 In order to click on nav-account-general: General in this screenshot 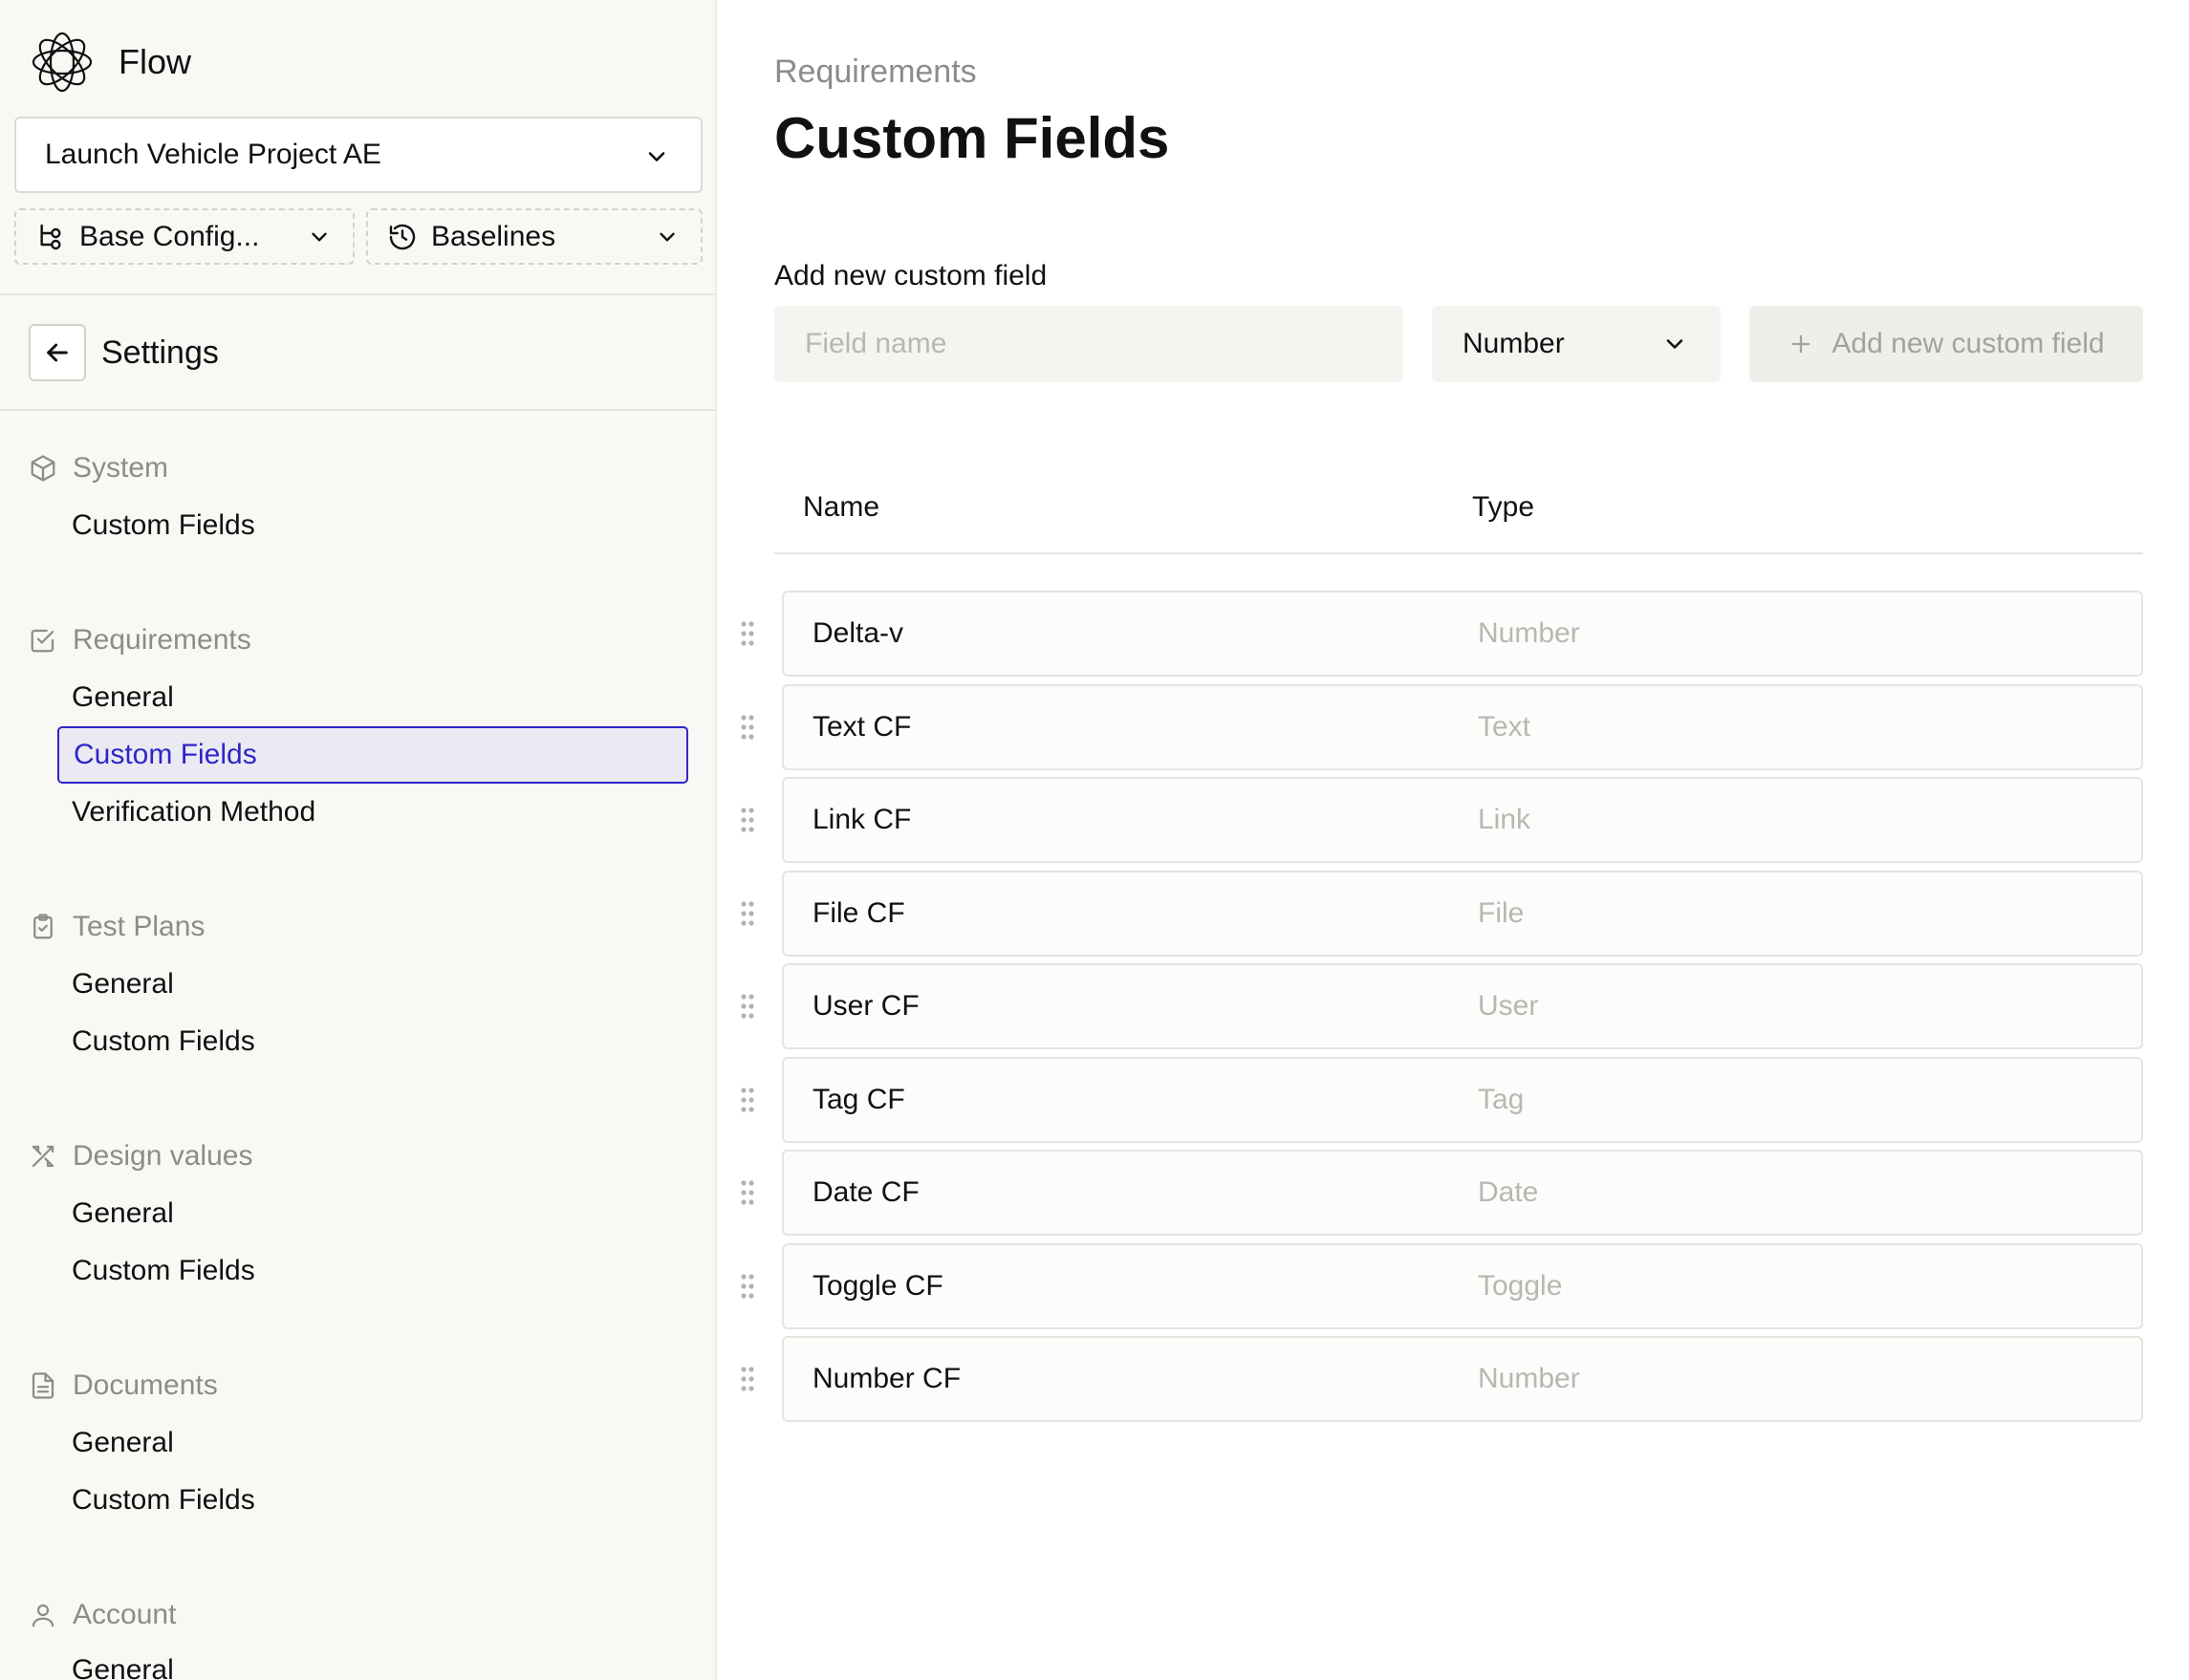, I will do `click(123, 1665)`.